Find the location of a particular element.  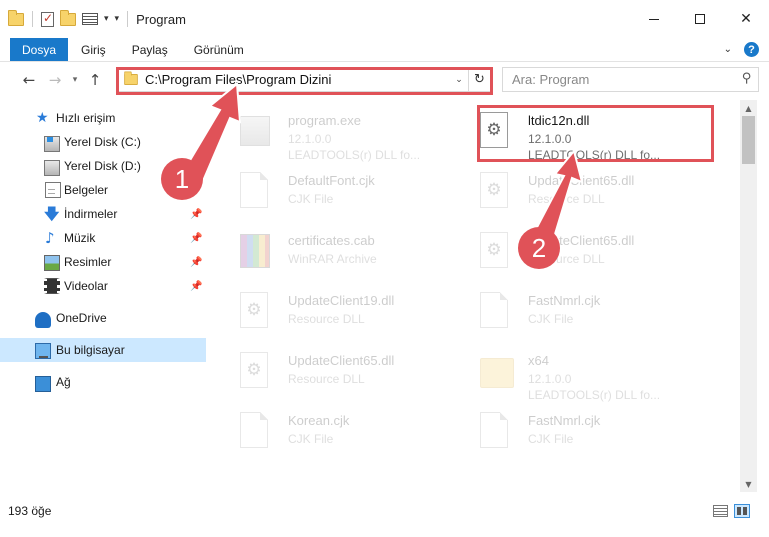

sidebar-item-onedrive: OneDrive is located at coordinates (103, 318).